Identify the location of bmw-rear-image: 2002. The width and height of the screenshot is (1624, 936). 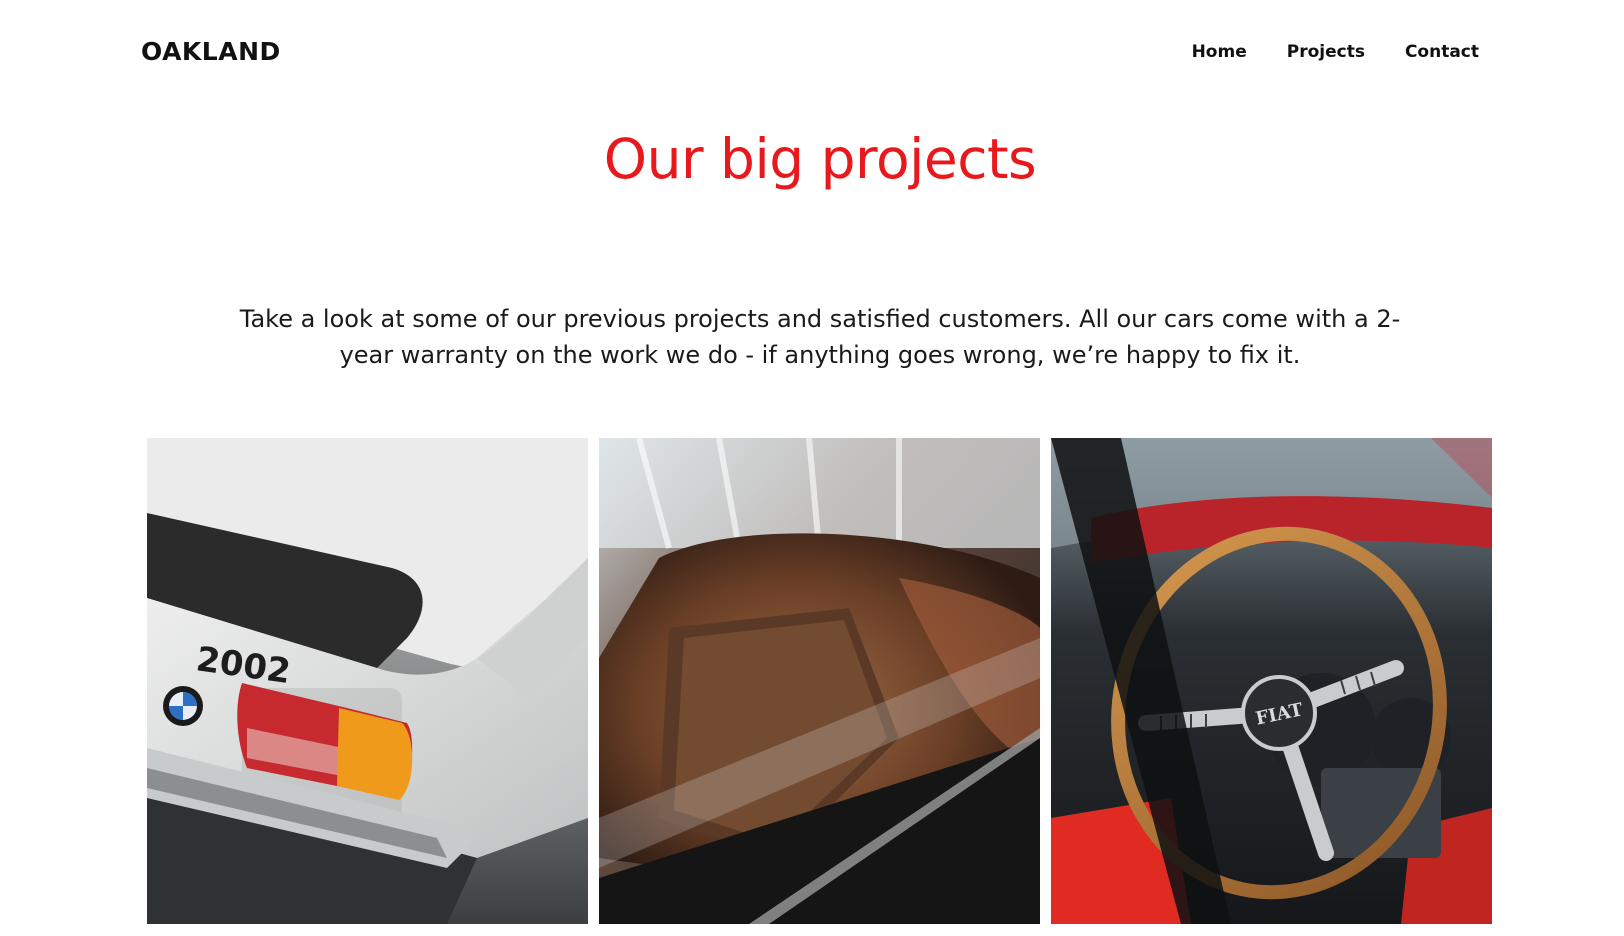
(367, 681).